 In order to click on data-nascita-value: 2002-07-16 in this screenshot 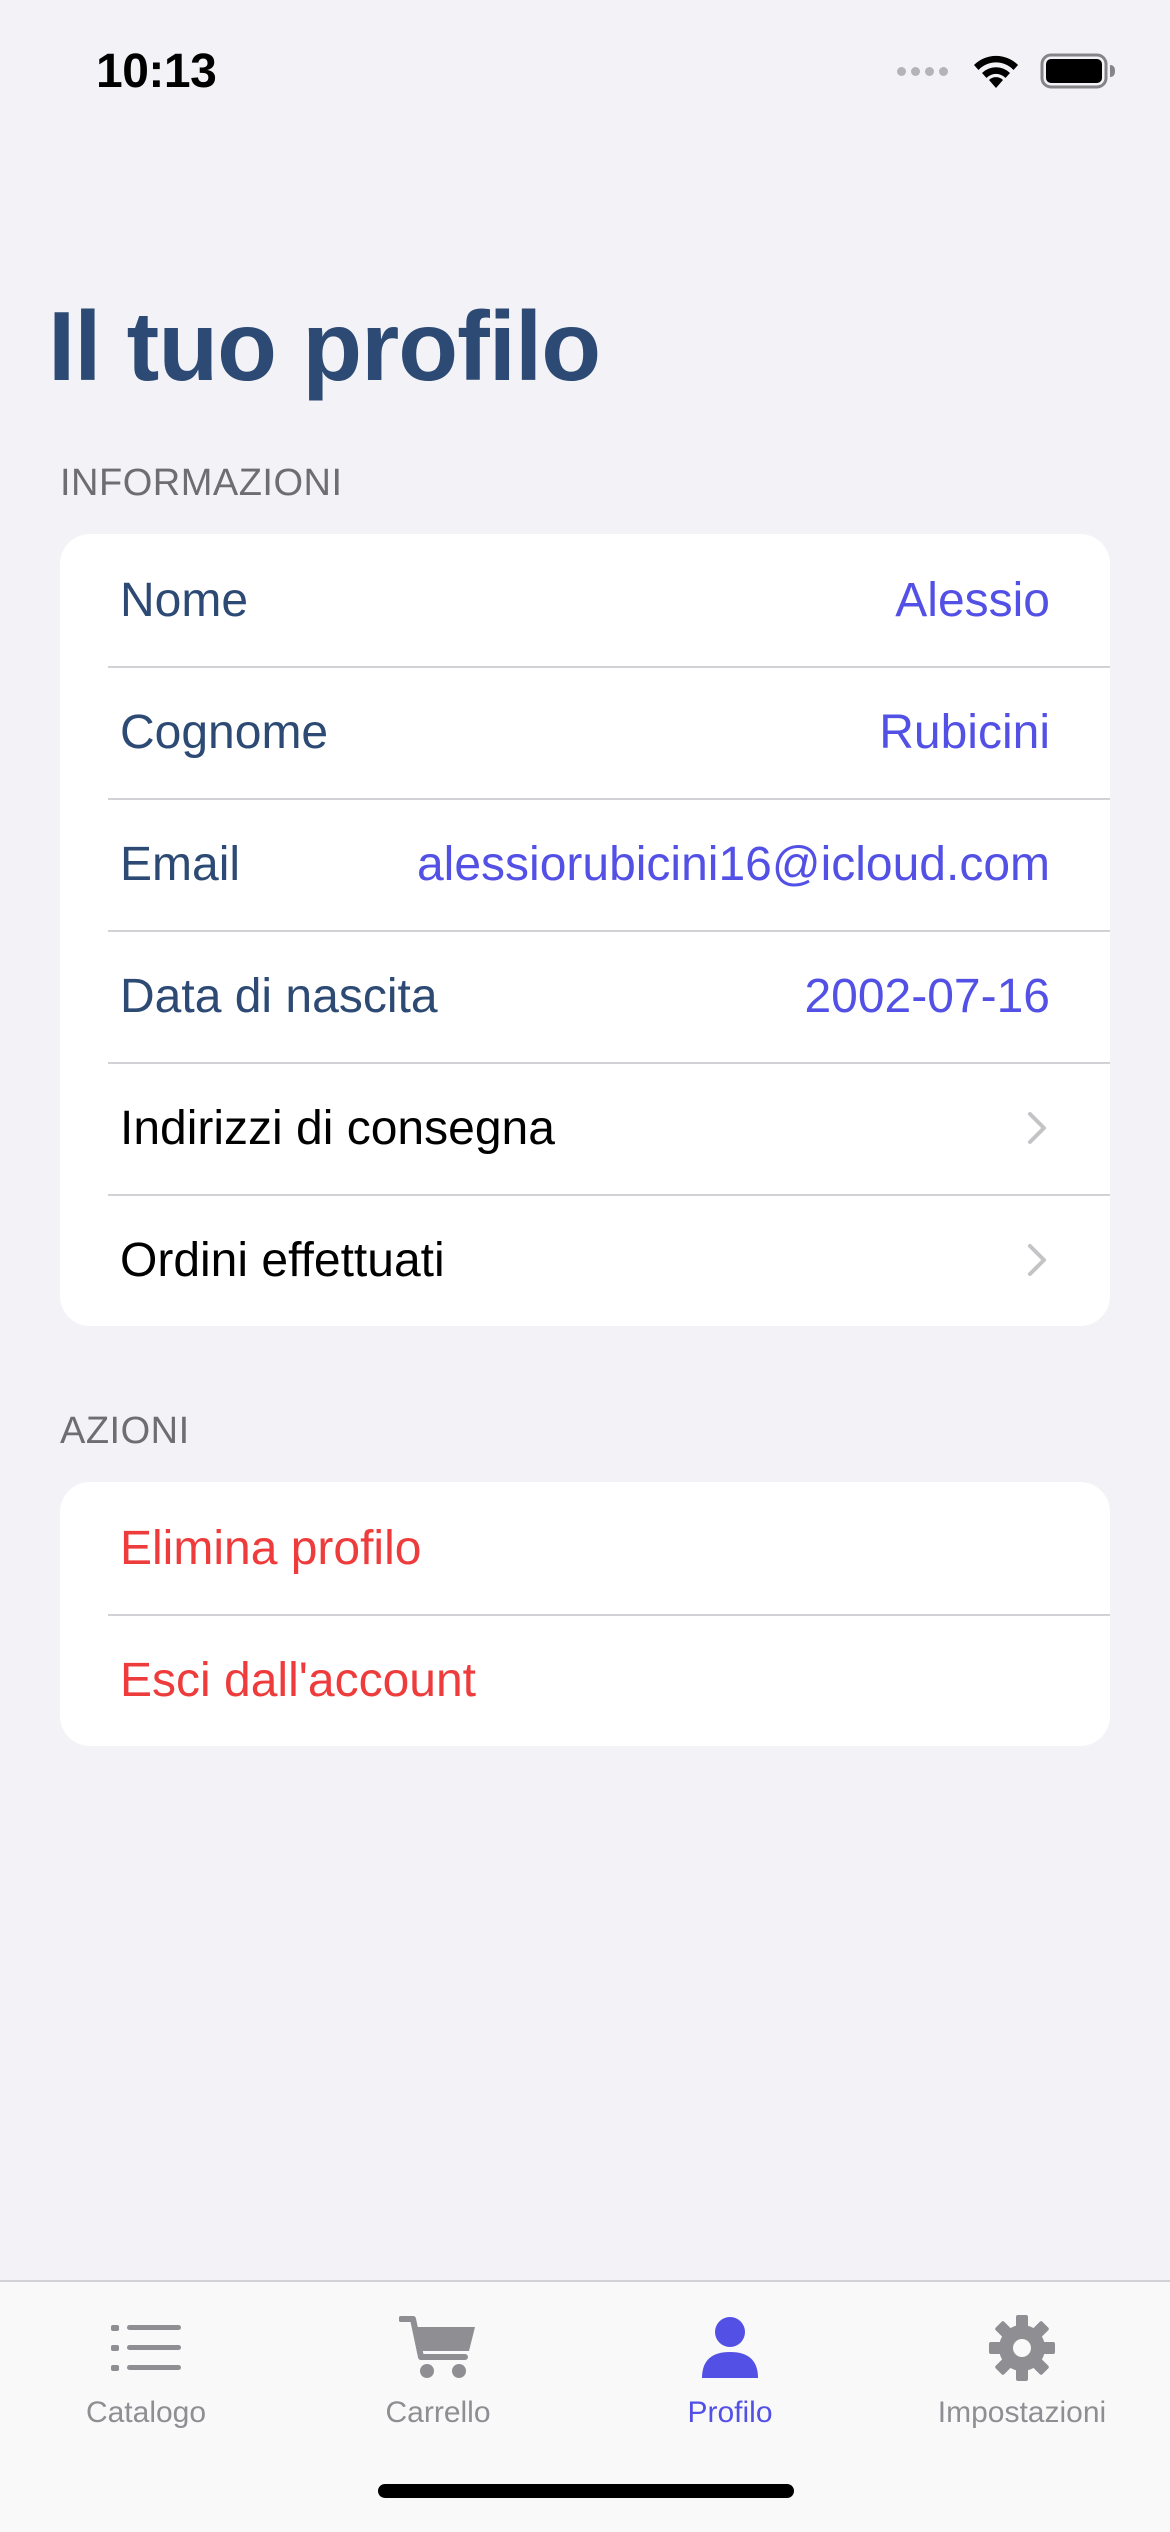, I will do `click(927, 996)`.